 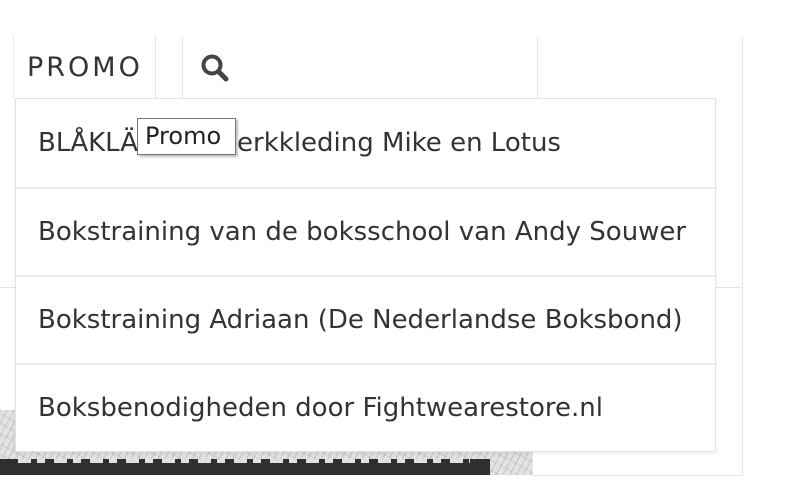 I want to click on nav-search-cell, so click(x=360, y=67).